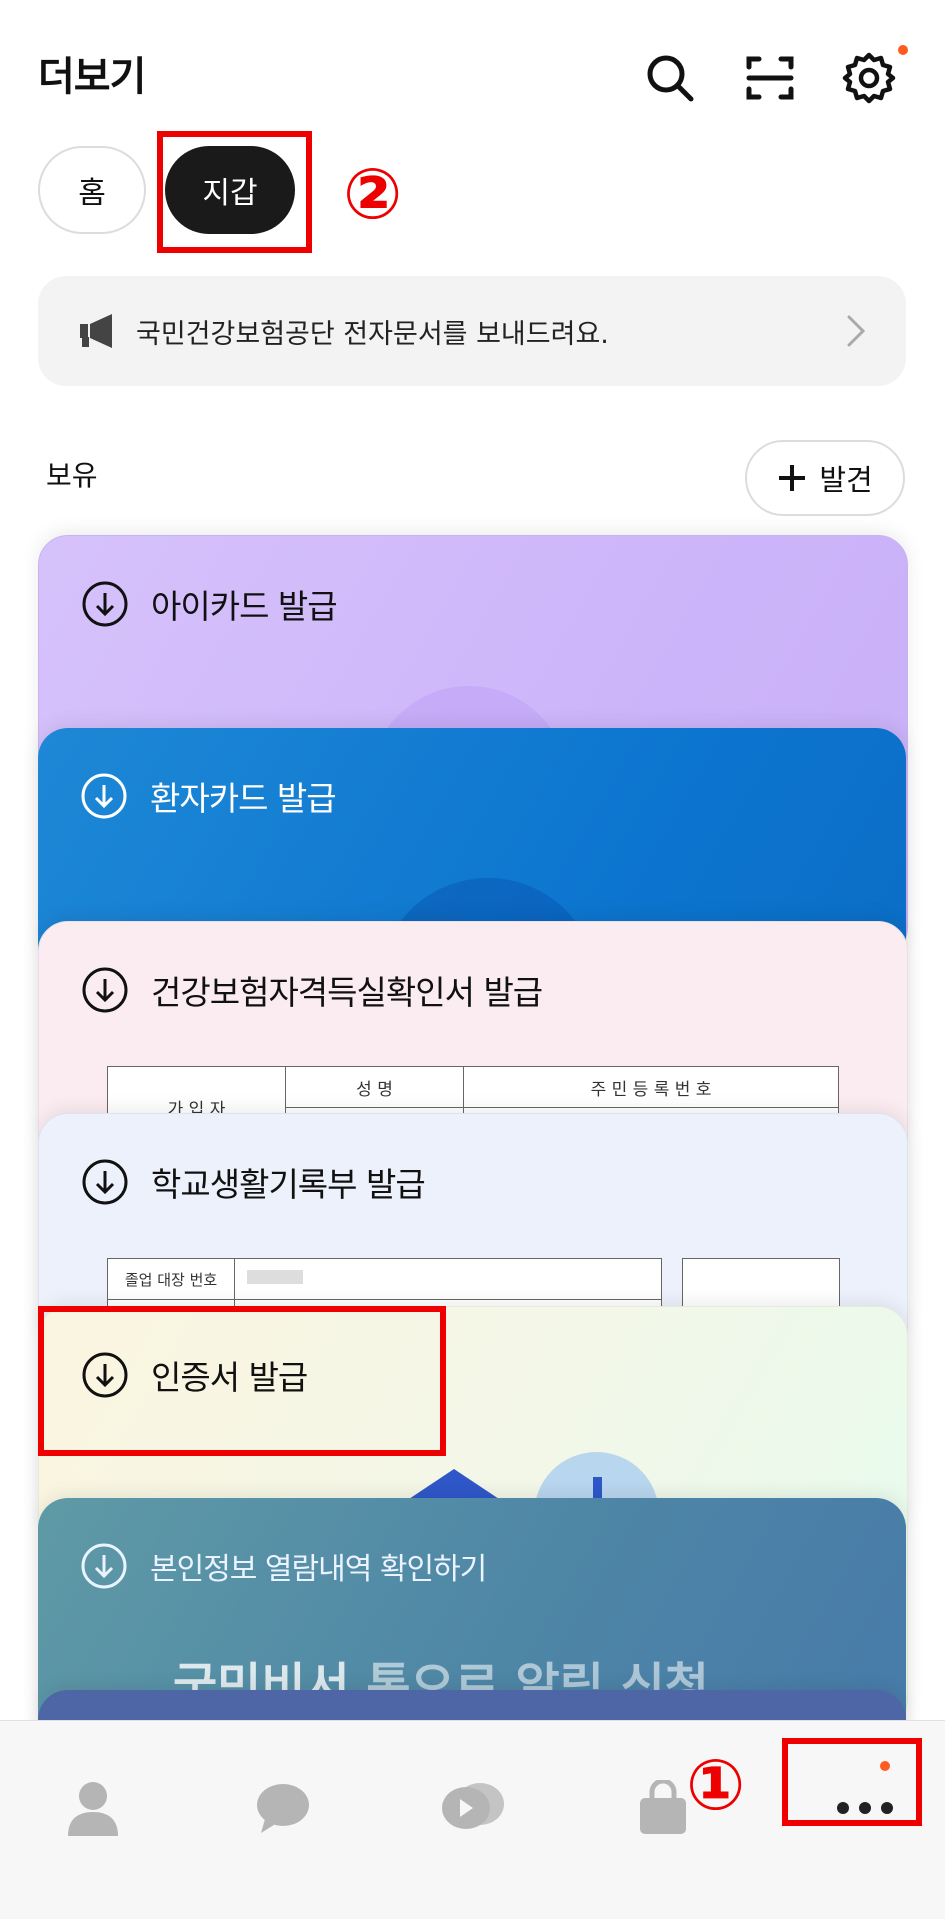 The image size is (945, 1919). Describe the element at coordinates (171, 1279) in the screenshot. I see `doc-cell: 졸업 대장 번호` at that location.